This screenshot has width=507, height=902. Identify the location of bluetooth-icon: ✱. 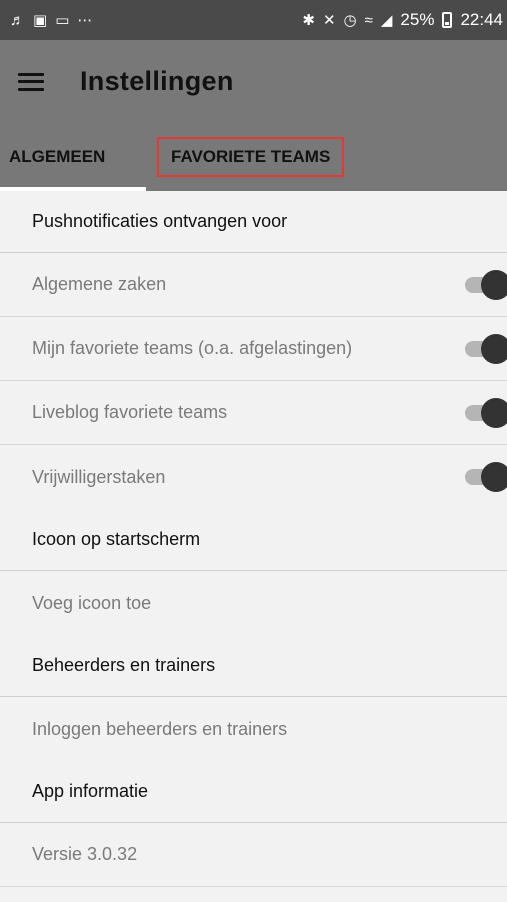
(308, 20).